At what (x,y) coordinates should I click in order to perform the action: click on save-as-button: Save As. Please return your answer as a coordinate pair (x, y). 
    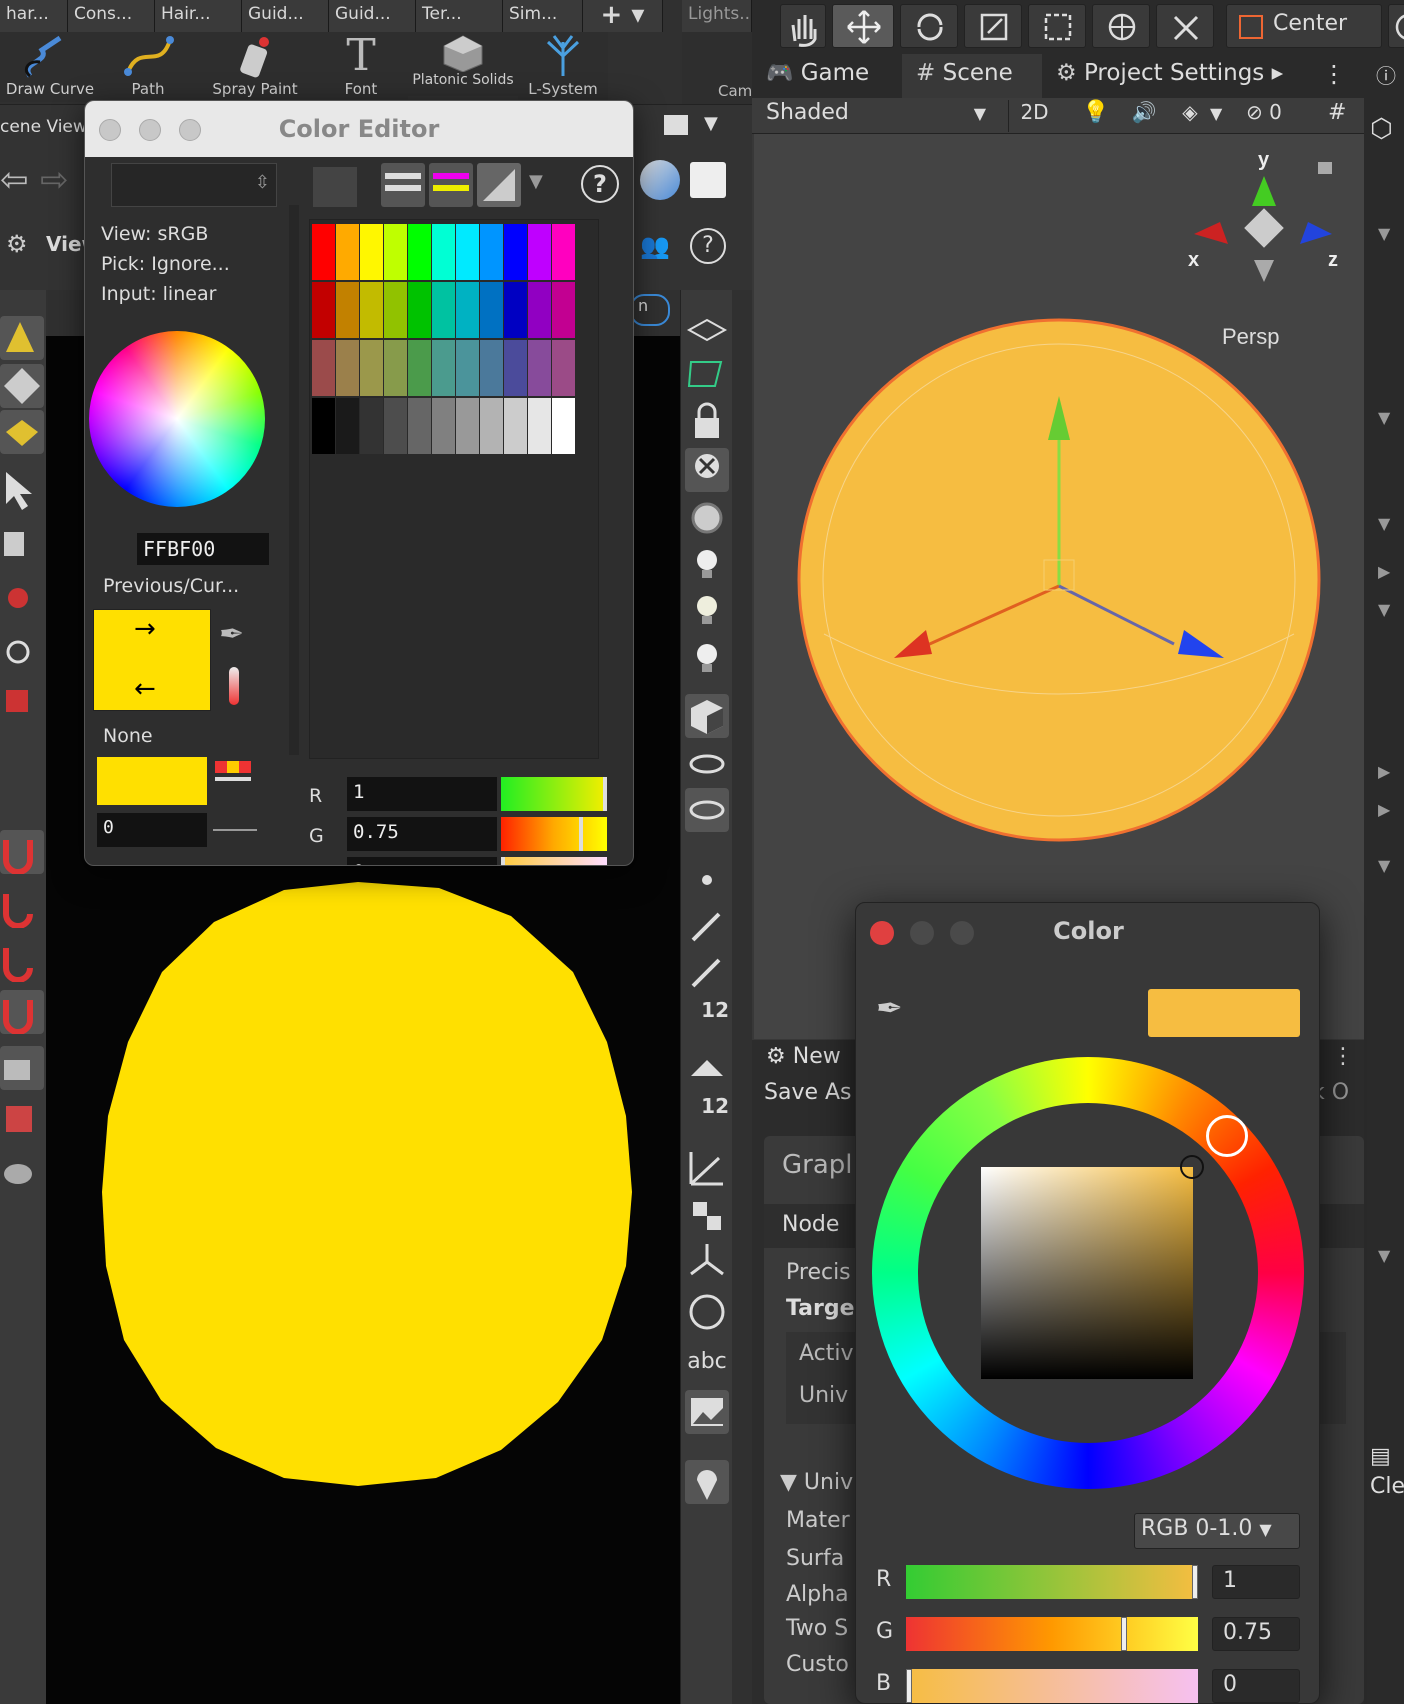
    Looking at the image, I should click on (808, 1092).